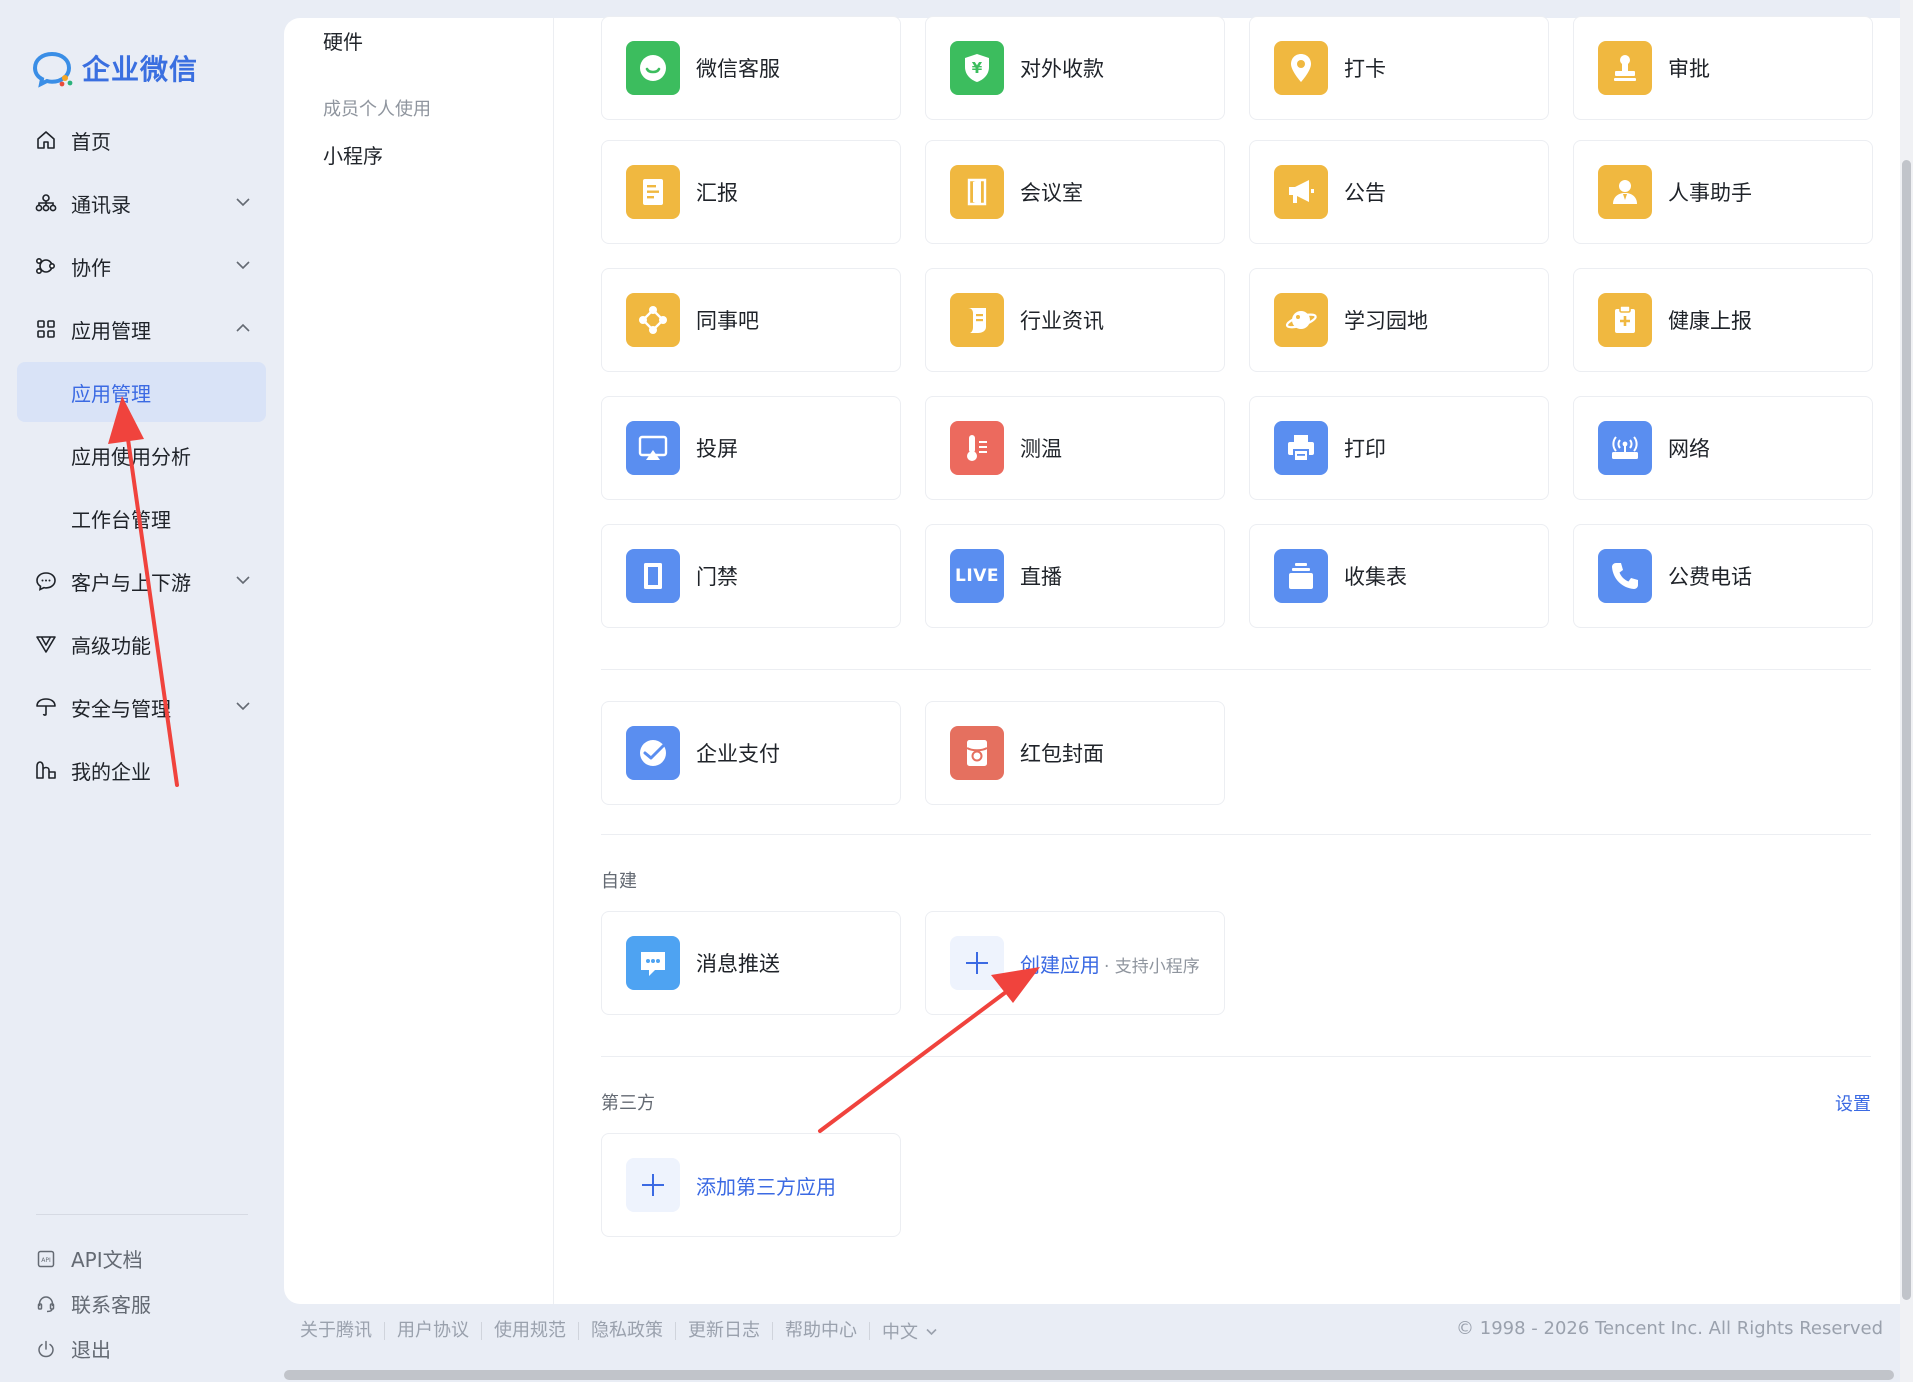 The width and height of the screenshot is (1913, 1382). Describe the element at coordinates (1399, 320) in the screenshot. I see `app-card: 学习园地` at that location.